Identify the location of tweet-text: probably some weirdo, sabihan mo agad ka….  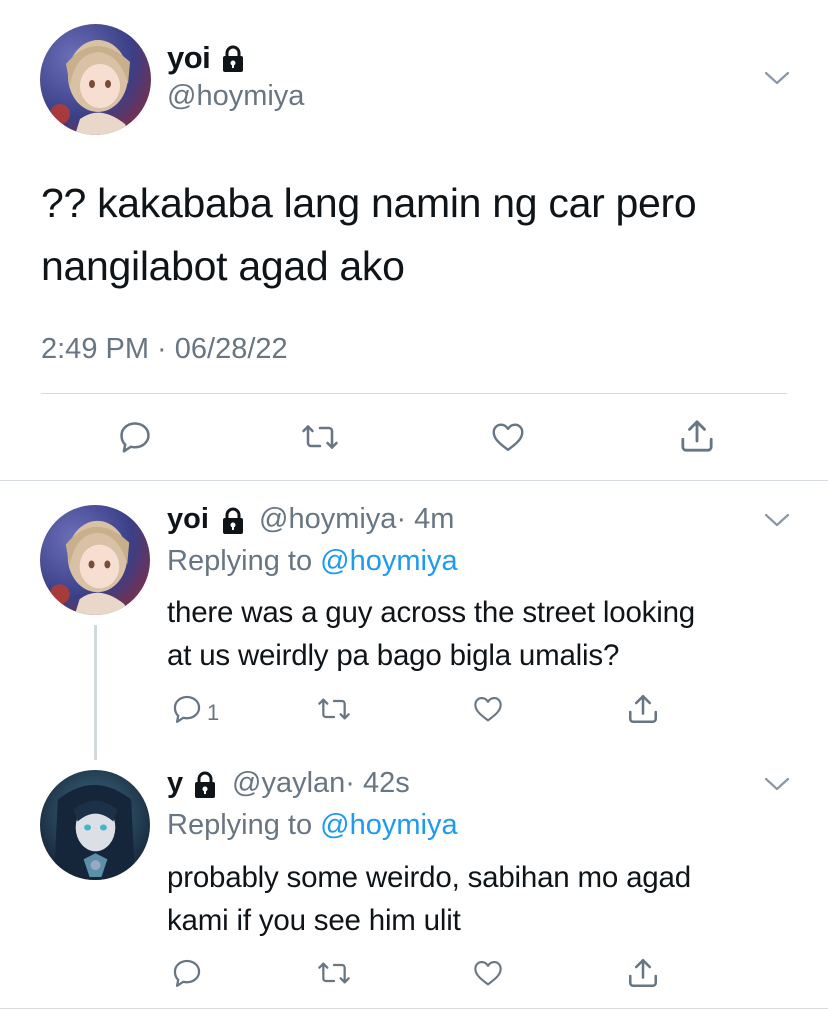
(429, 899).